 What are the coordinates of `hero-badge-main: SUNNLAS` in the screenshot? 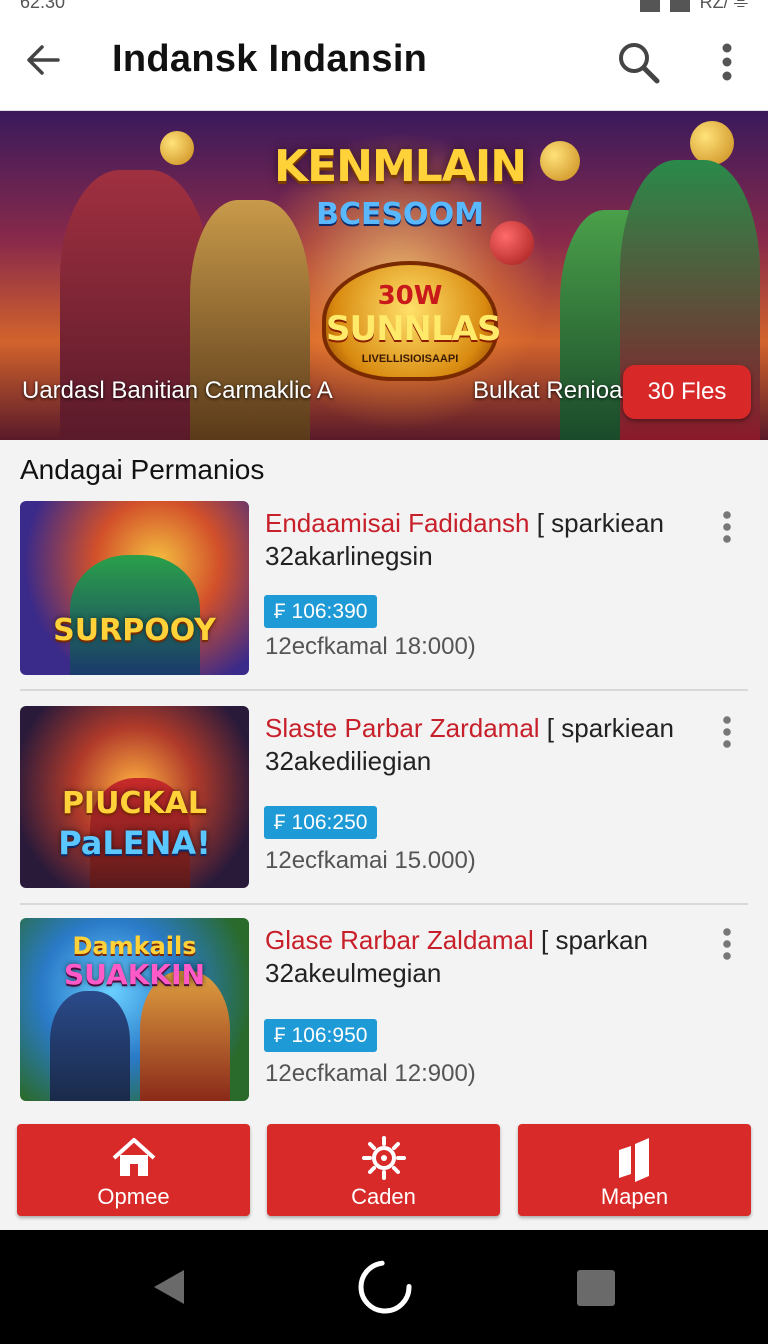 It's located at (413, 329).